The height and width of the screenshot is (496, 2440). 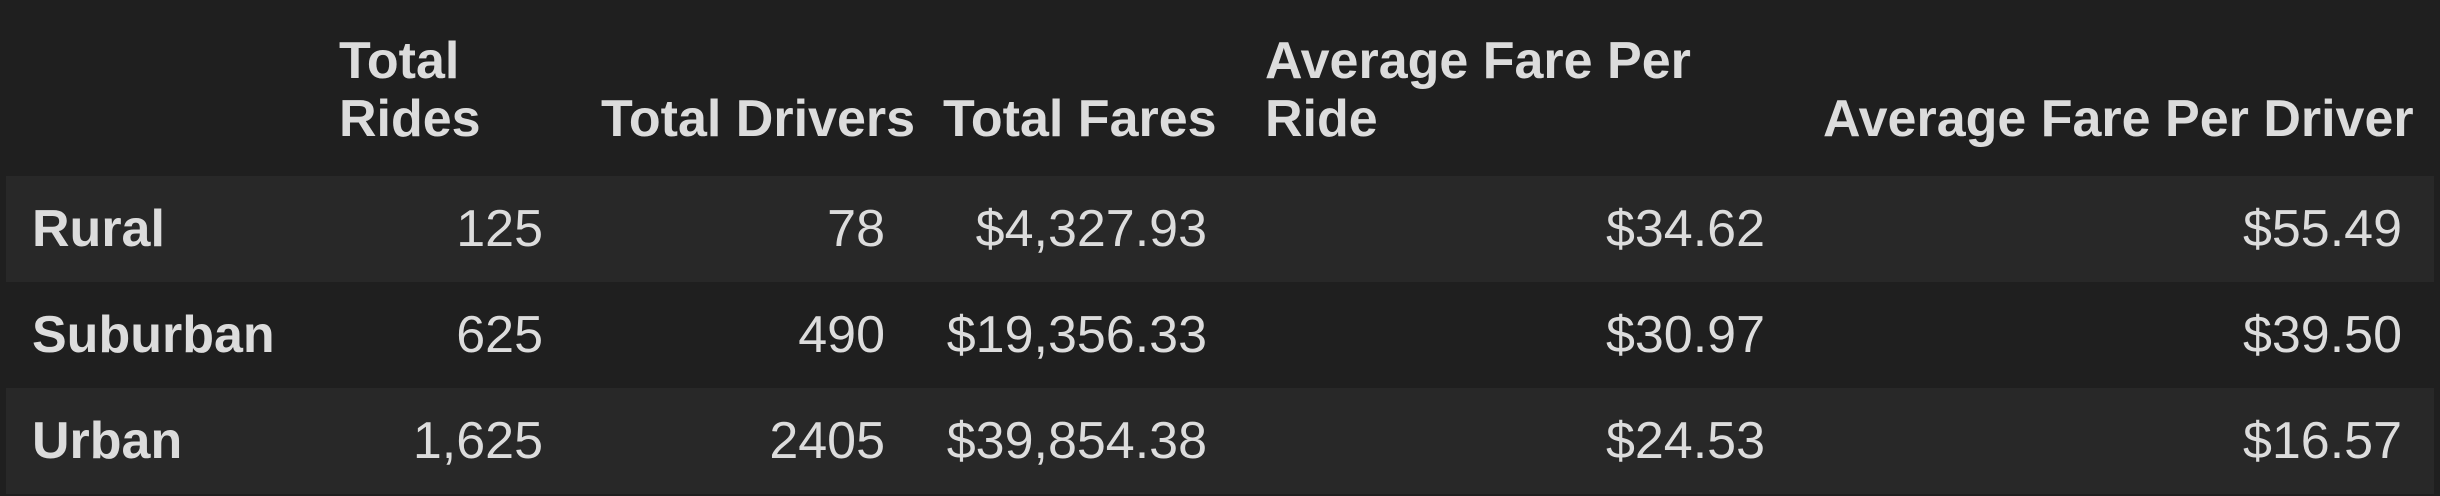 I want to click on index-header, so click(x=169, y=91).